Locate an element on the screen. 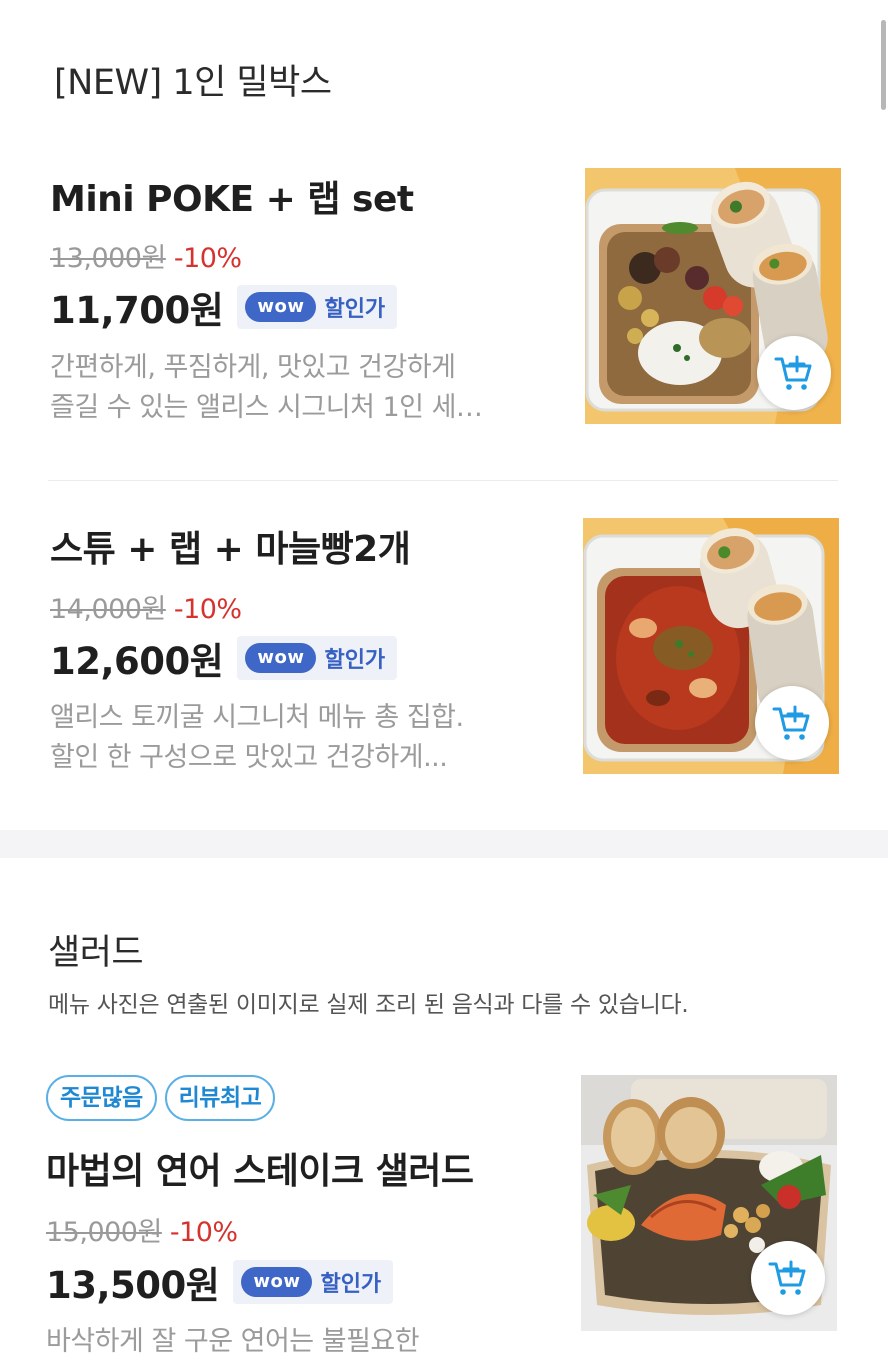 This screenshot has height=1366, width=888. food-image-salmon-salad is located at coordinates (709, 1203).